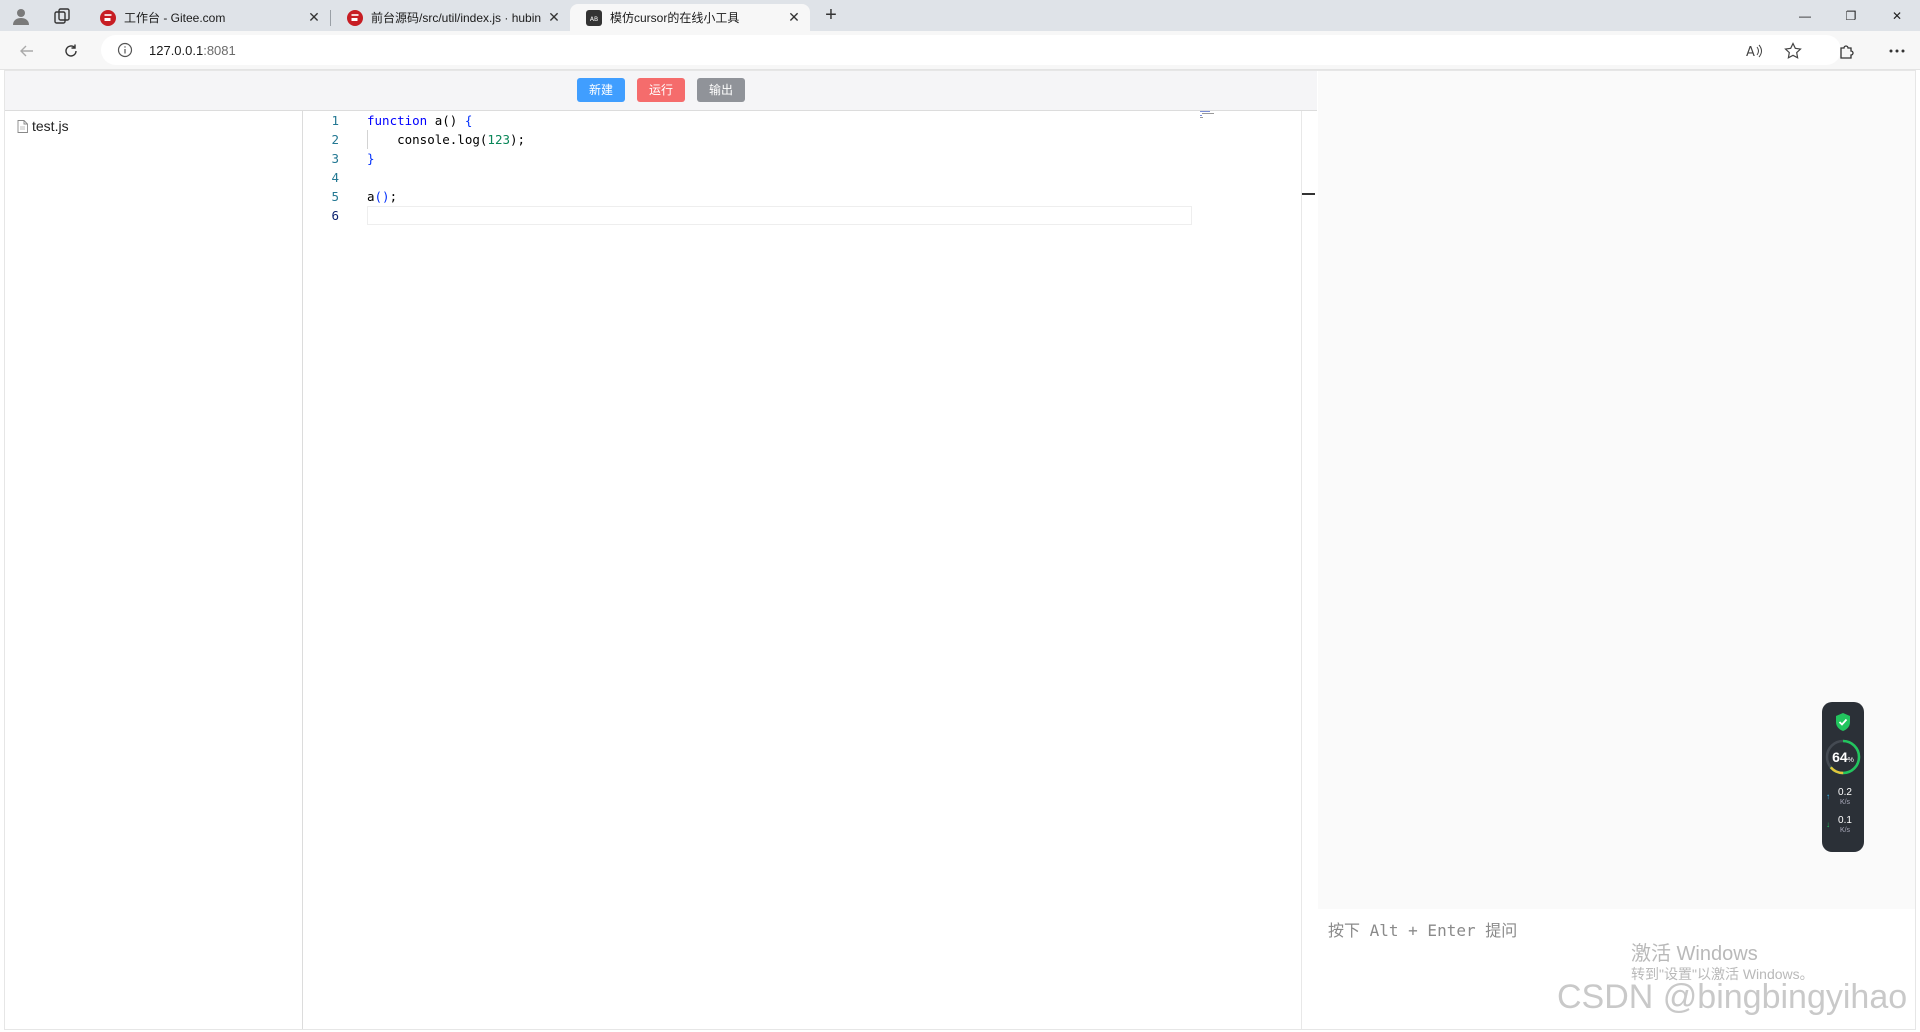 The width and height of the screenshot is (1920, 1032). I want to click on url-text: 127.0.0.1:8081, so click(192, 50).